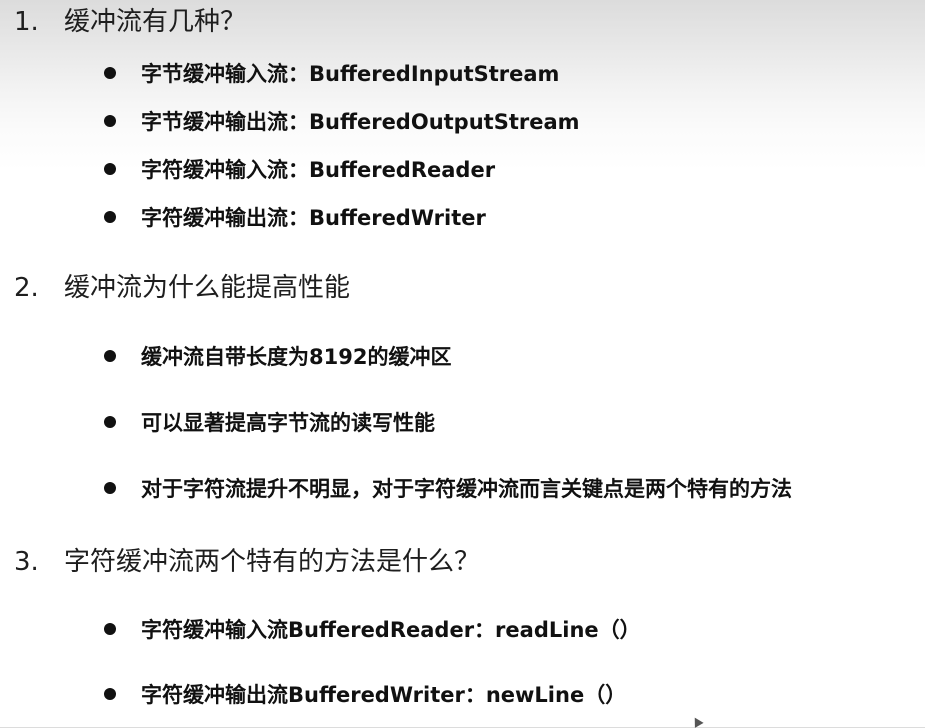  I want to click on list-item: 字符缓冲输入流：BufferedReader, so click(299, 170).